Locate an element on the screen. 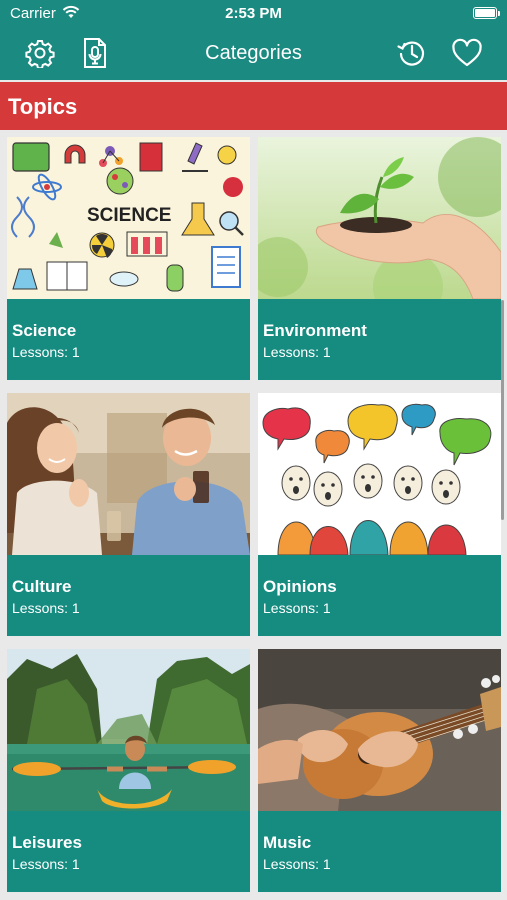 The image size is (507, 900). card-footer: Opinions Lessons: 1 is located at coordinates (379, 595).